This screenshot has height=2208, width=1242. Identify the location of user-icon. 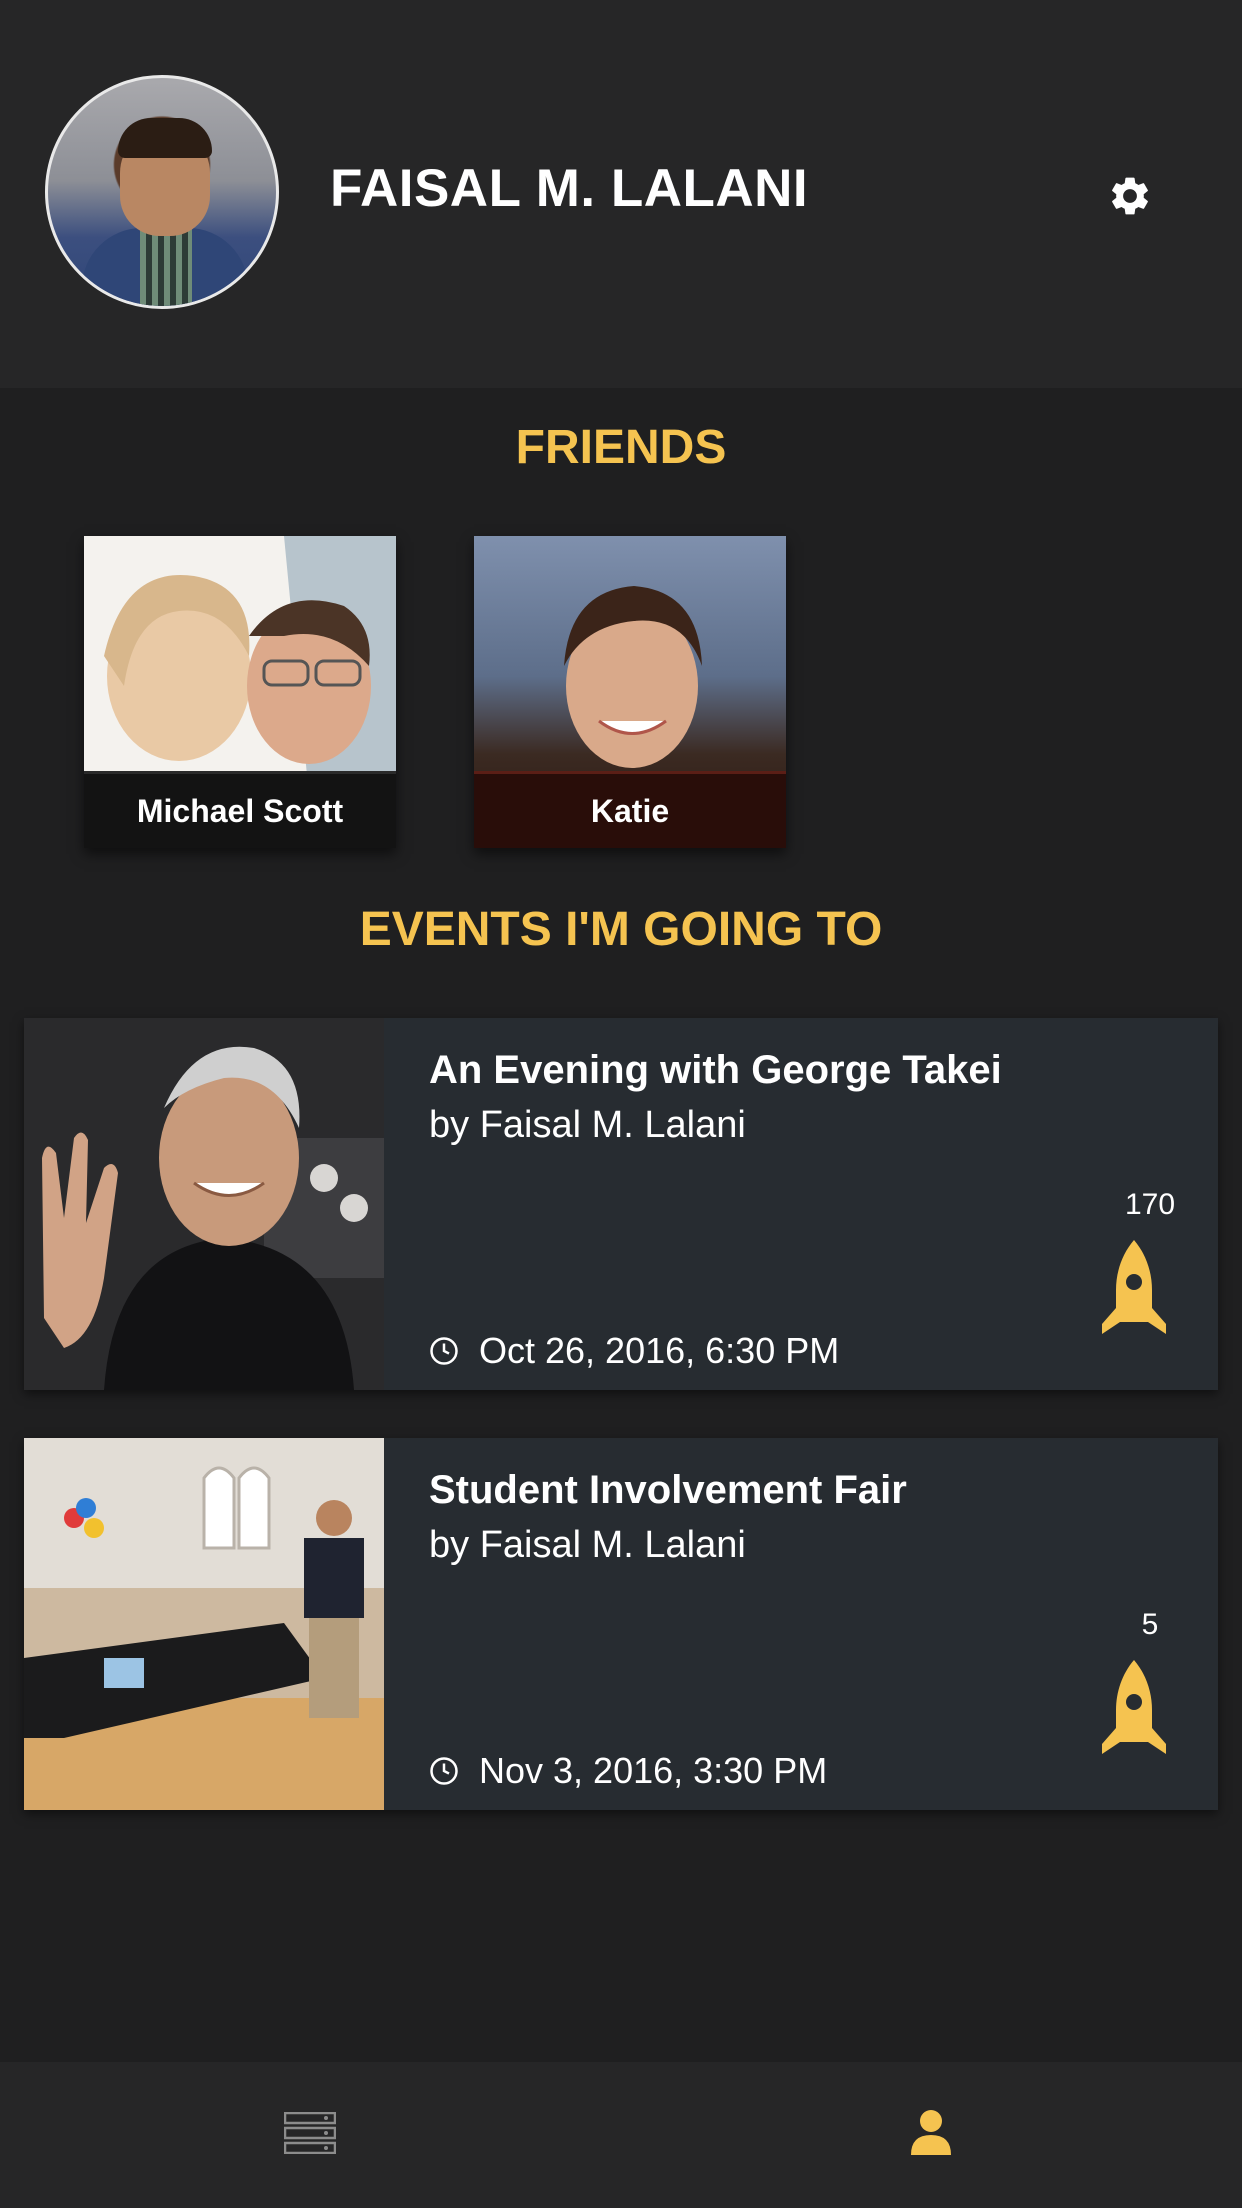
(931, 2132).